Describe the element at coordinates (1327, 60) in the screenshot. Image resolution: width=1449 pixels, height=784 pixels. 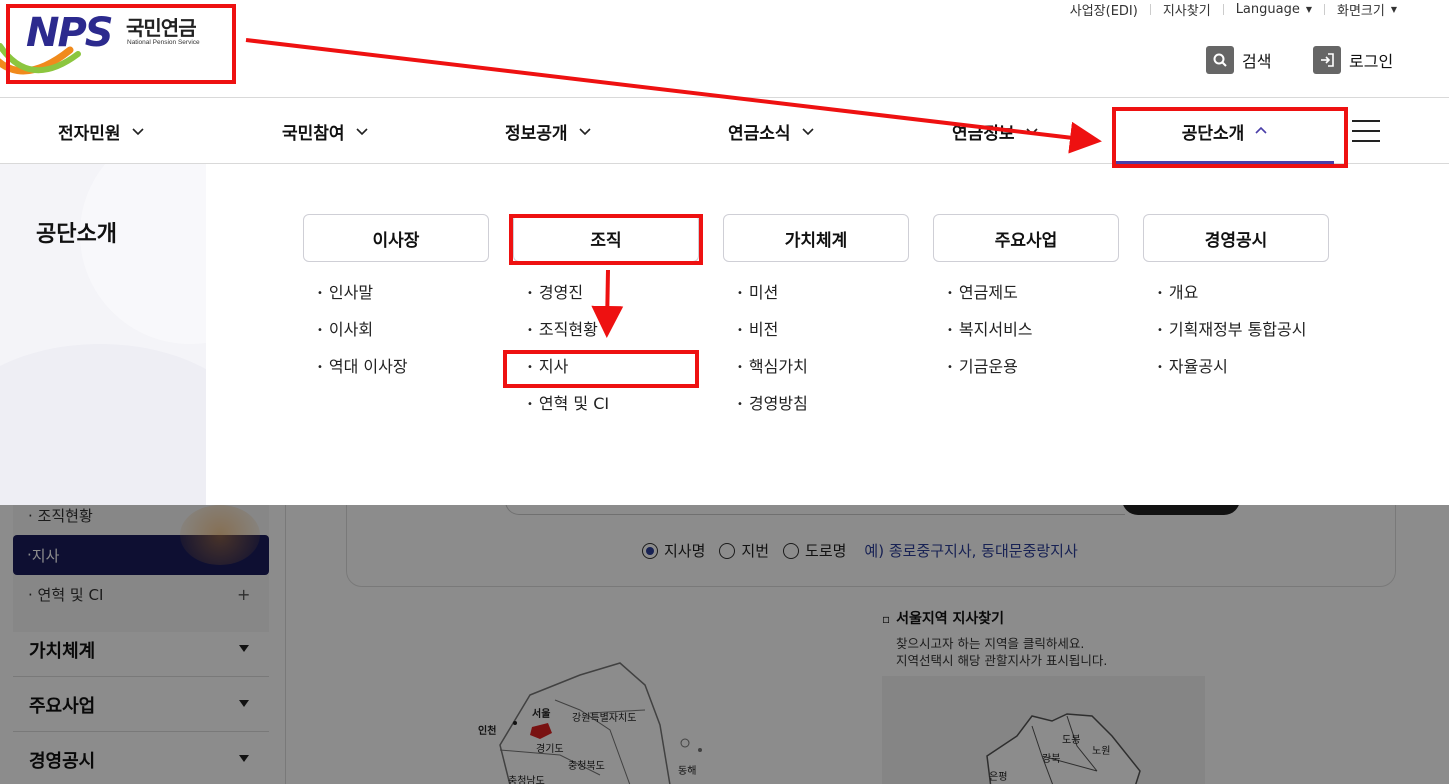
I see `login-icon` at that location.